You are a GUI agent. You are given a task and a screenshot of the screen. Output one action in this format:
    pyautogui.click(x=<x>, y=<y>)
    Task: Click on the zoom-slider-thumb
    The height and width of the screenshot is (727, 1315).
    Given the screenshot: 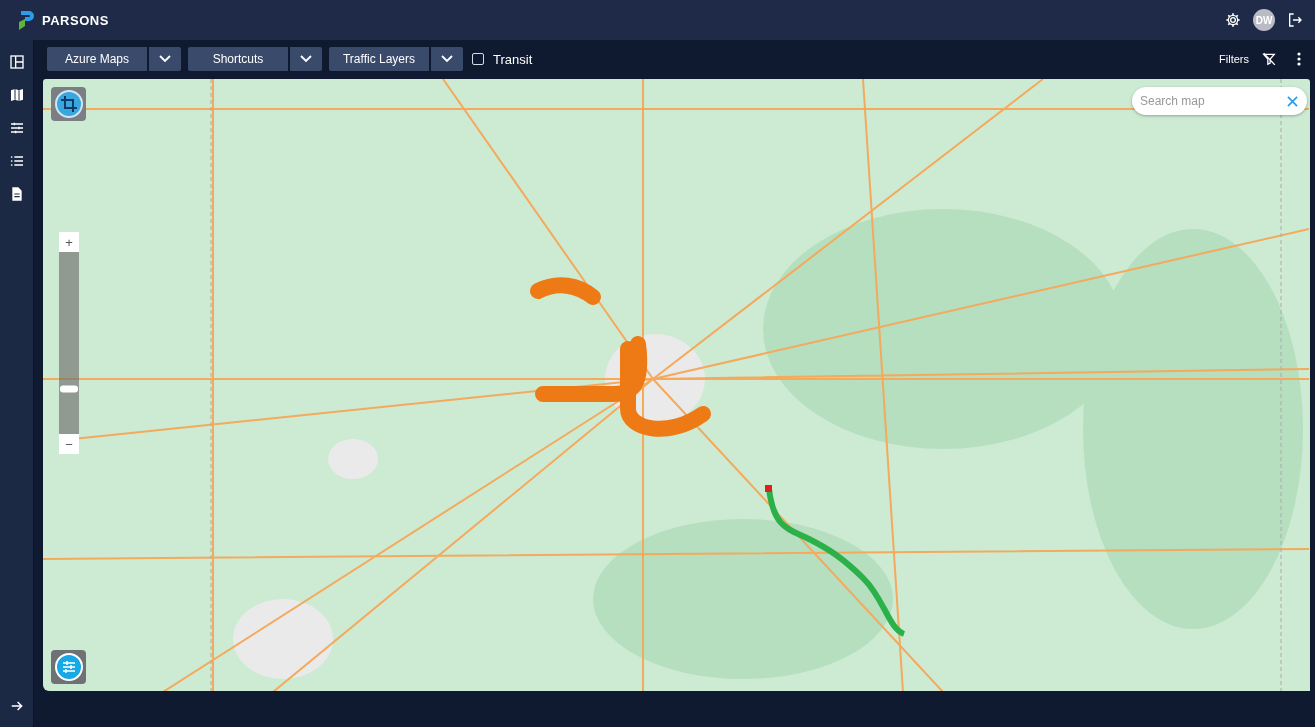 What is the action you would take?
    pyautogui.click(x=69, y=388)
    